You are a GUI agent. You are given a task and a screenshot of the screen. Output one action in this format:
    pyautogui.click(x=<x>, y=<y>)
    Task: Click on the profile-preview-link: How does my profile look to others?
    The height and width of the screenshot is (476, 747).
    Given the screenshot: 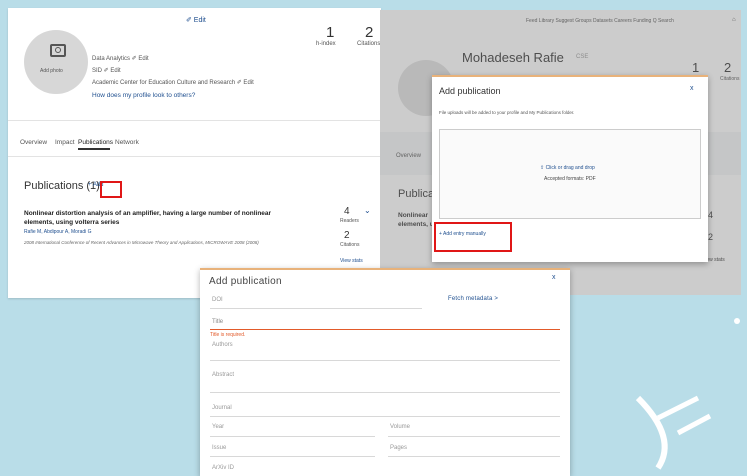 What is the action you would take?
    pyautogui.click(x=143, y=95)
    